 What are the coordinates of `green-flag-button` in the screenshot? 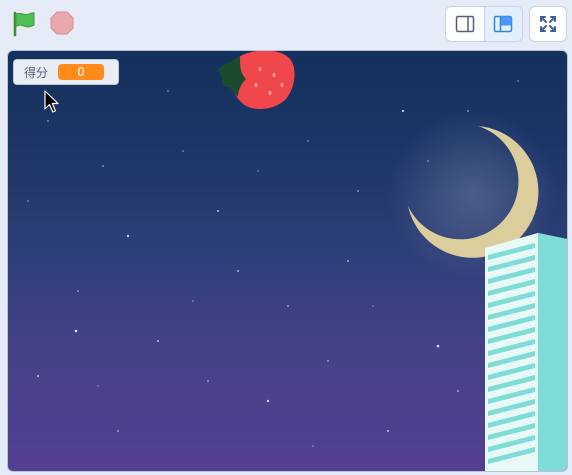 It's located at (24, 23).